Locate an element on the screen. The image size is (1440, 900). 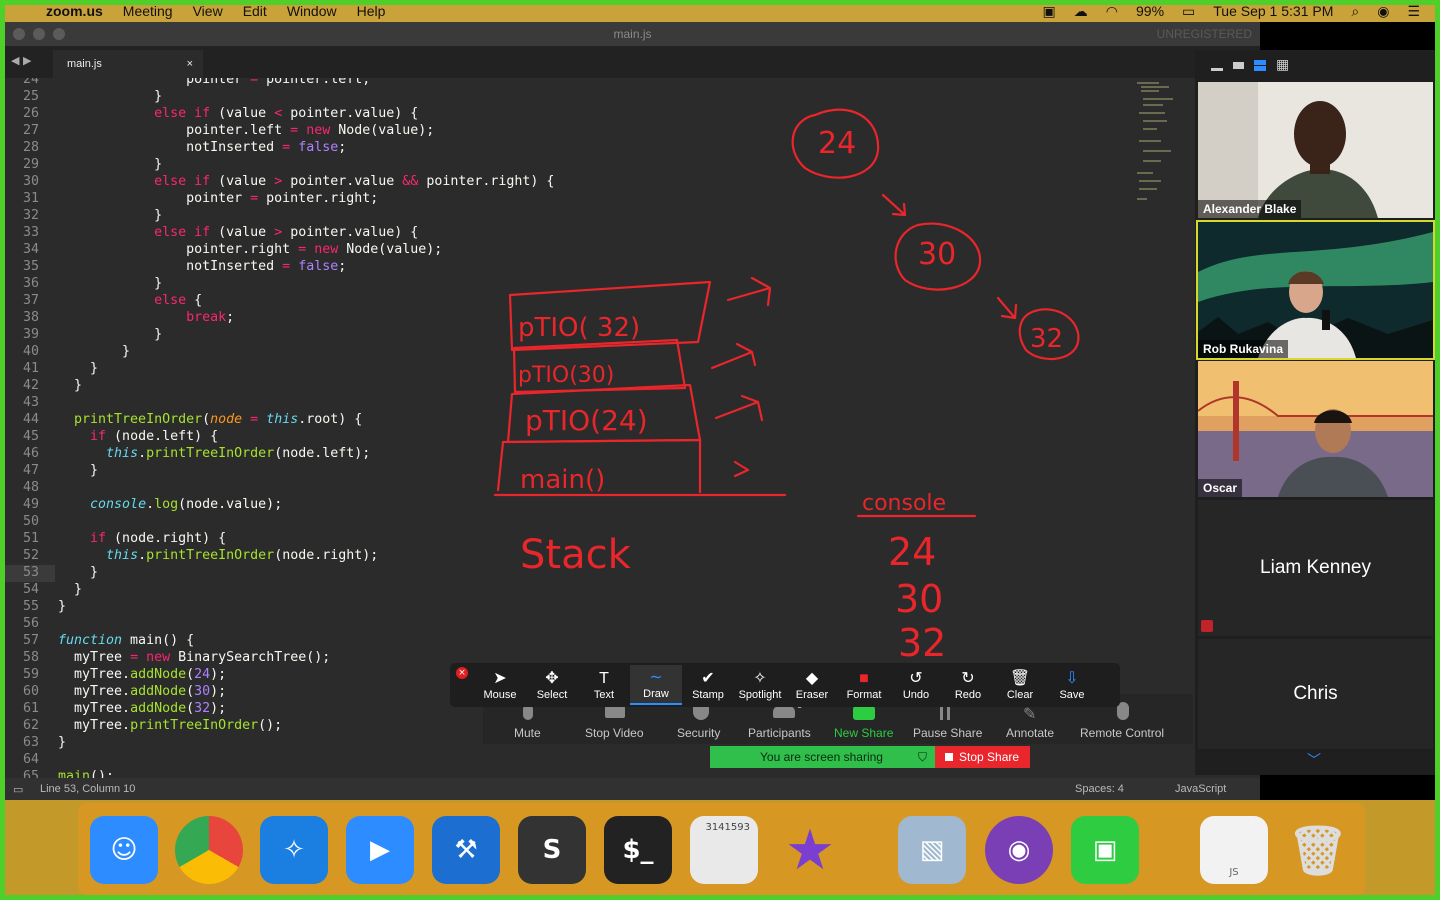
chrome-icon is located at coordinates (209, 850).